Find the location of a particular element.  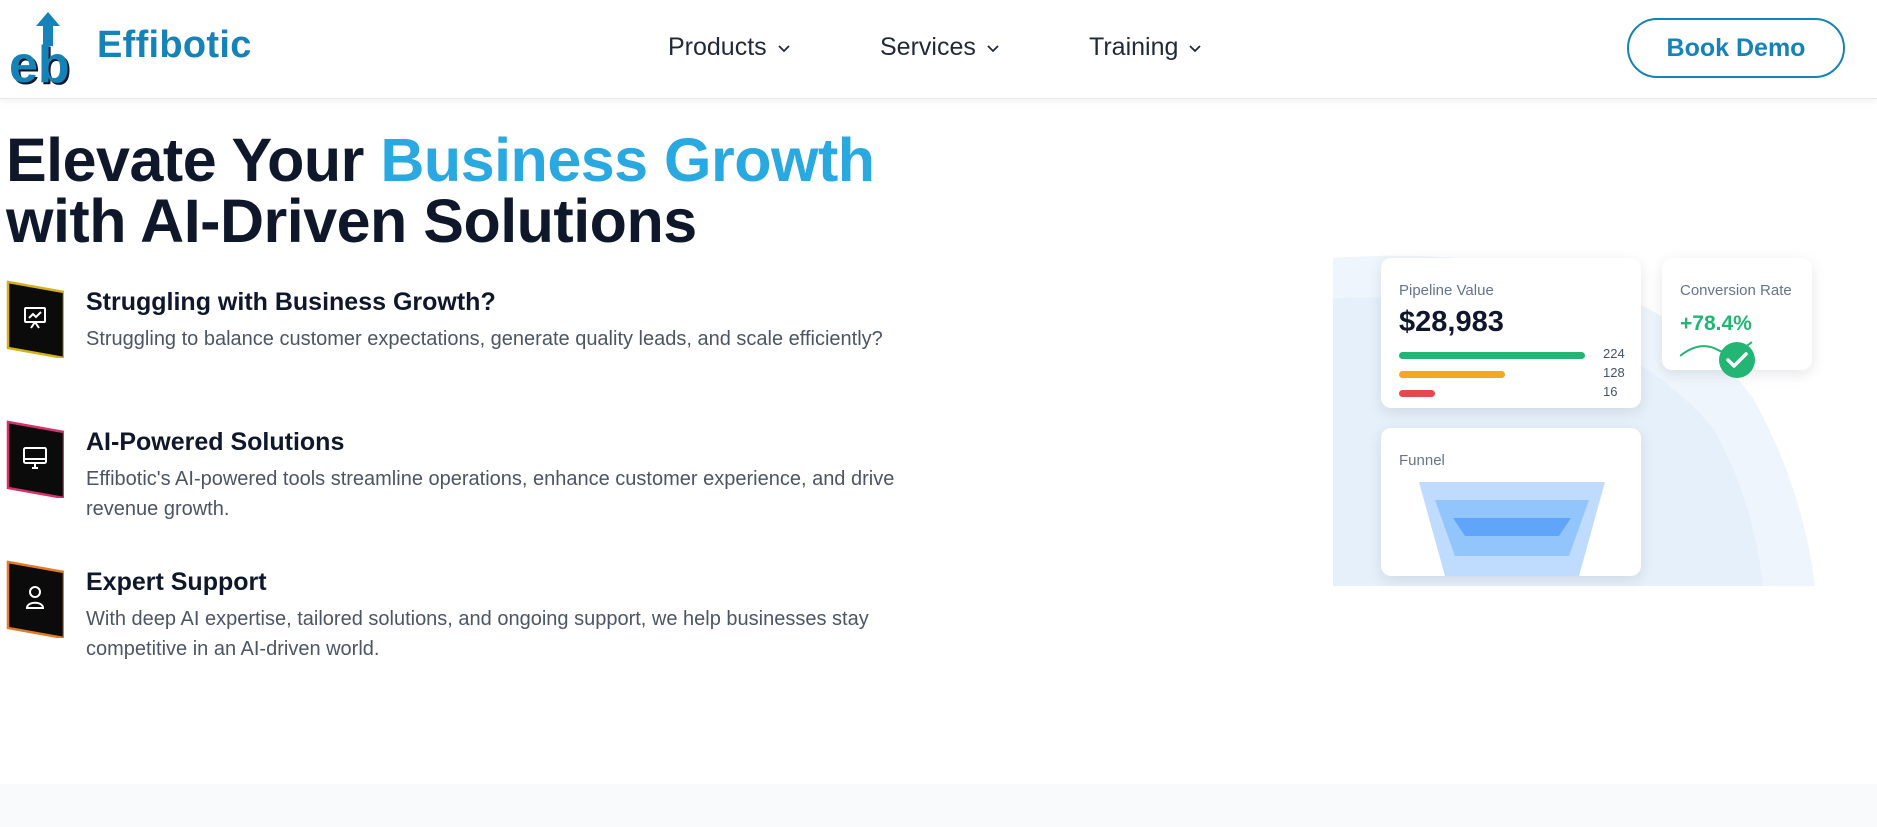

nav-training-label: Training is located at coordinates (1134, 47).